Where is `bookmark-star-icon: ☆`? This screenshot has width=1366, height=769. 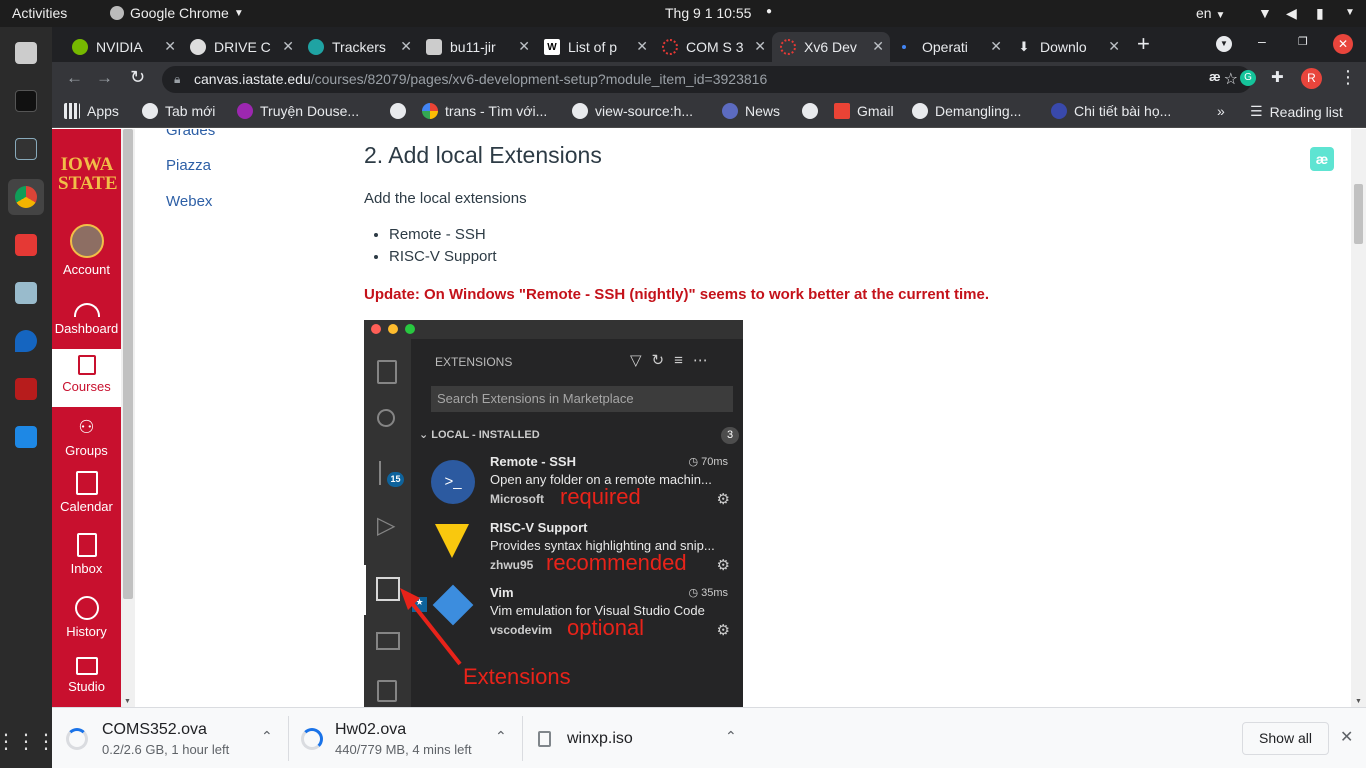 bookmark-star-icon: ☆ is located at coordinates (1231, 79).